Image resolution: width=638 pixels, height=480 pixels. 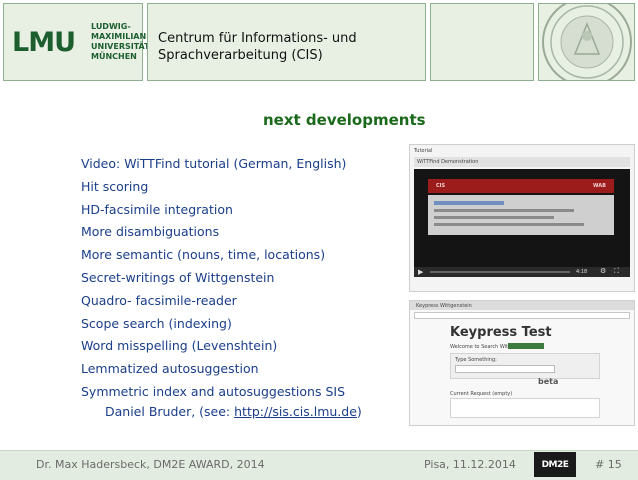 I want to click on university-seal-icon, so click(x=586, y=42).